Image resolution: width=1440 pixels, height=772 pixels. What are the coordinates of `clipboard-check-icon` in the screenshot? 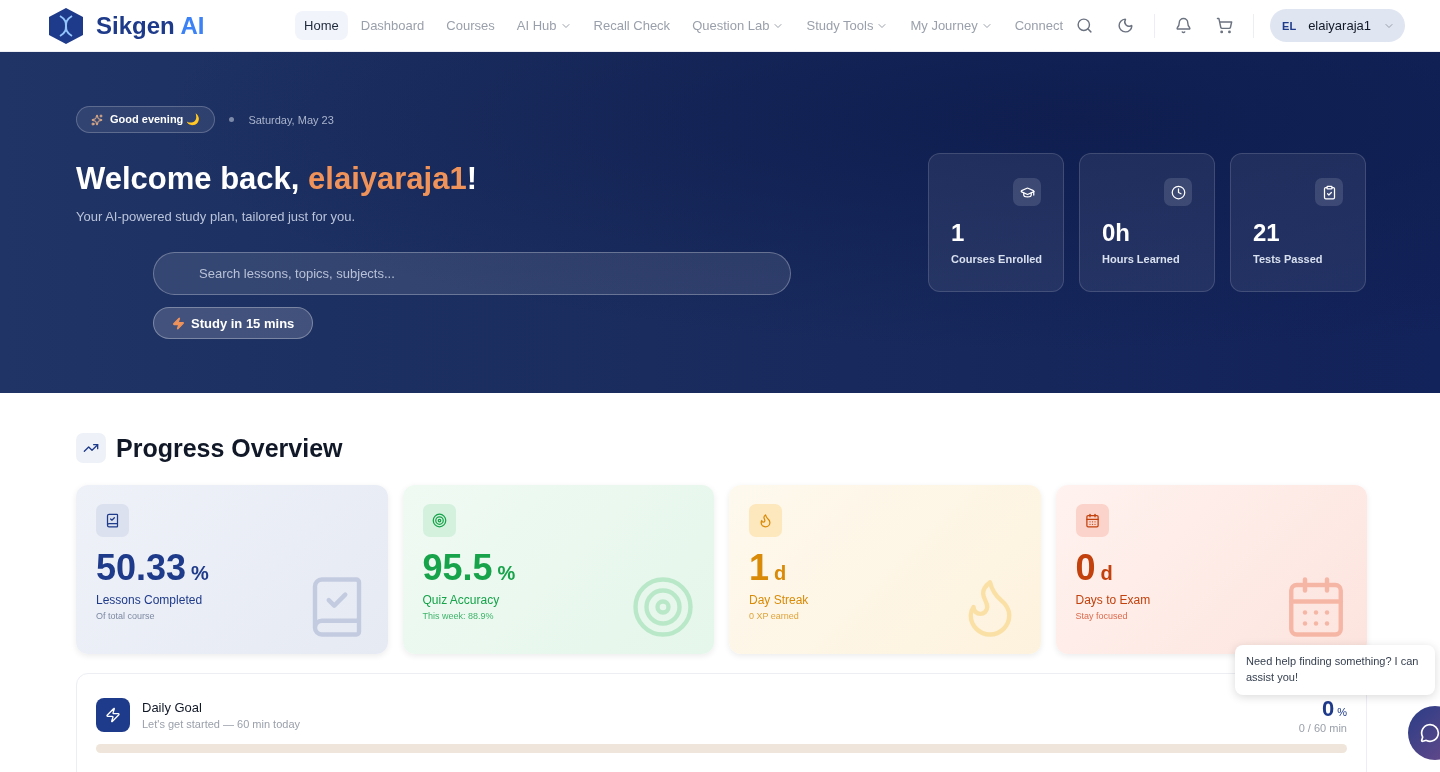 It's located at (1329, 192).